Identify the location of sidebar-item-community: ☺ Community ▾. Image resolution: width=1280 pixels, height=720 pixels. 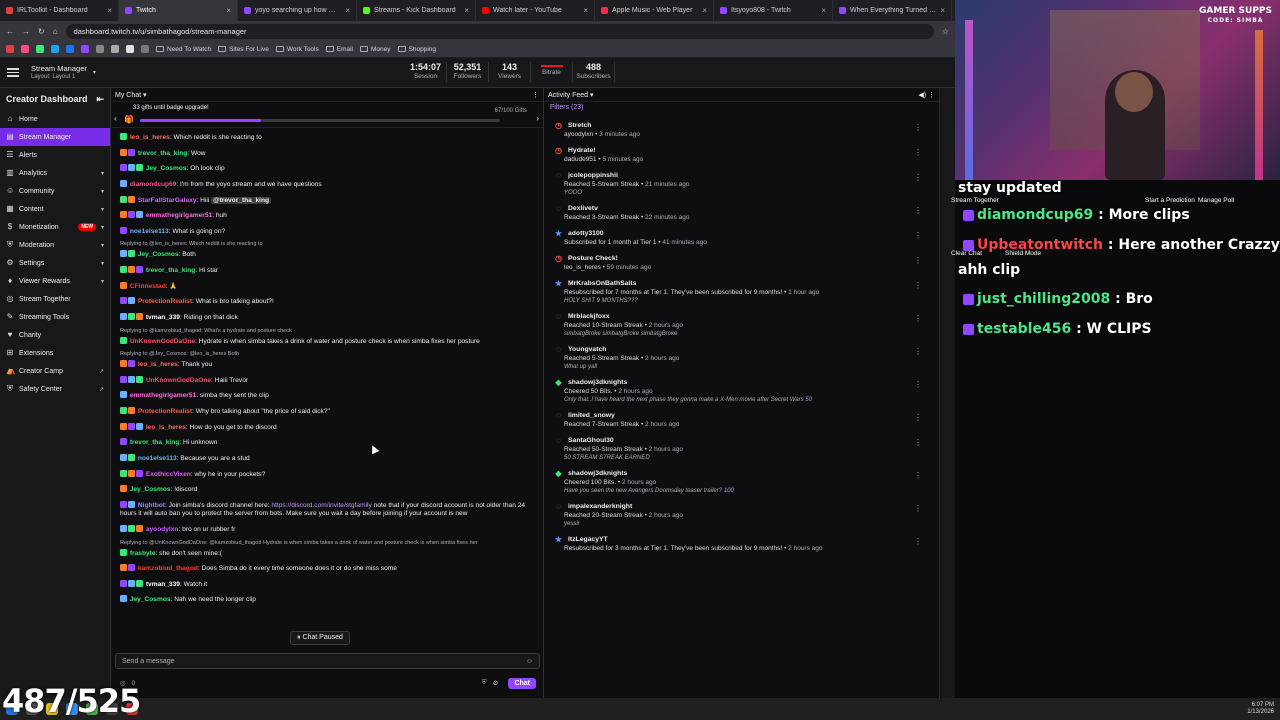
(55, 191).